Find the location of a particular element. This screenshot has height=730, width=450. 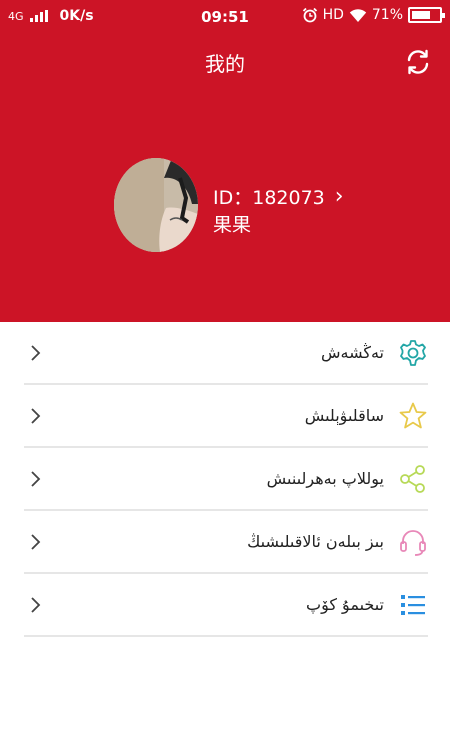

menu-item-favorites: ساقلىۋېلىش is located at coordinates (226, 416).